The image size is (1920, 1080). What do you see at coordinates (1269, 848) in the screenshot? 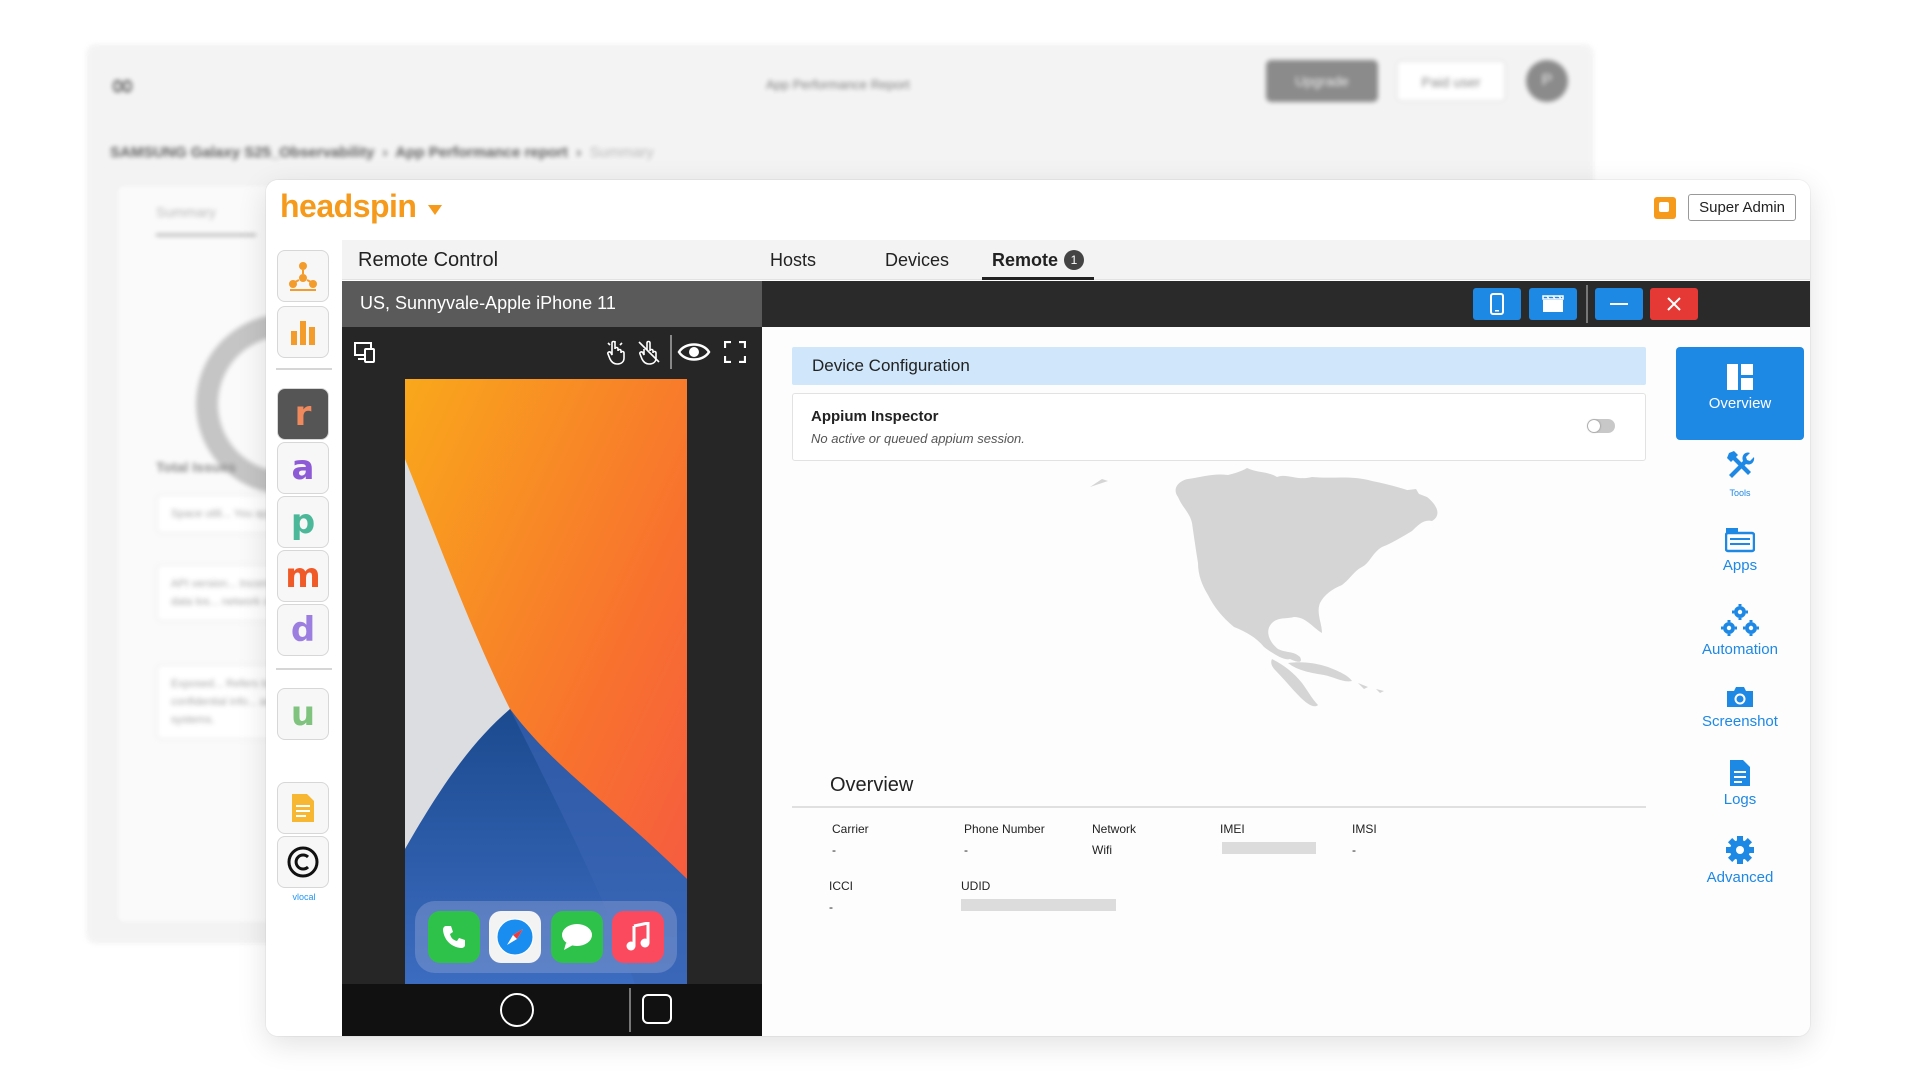
I see `redacted-value` at bounding box center [1269, 848].